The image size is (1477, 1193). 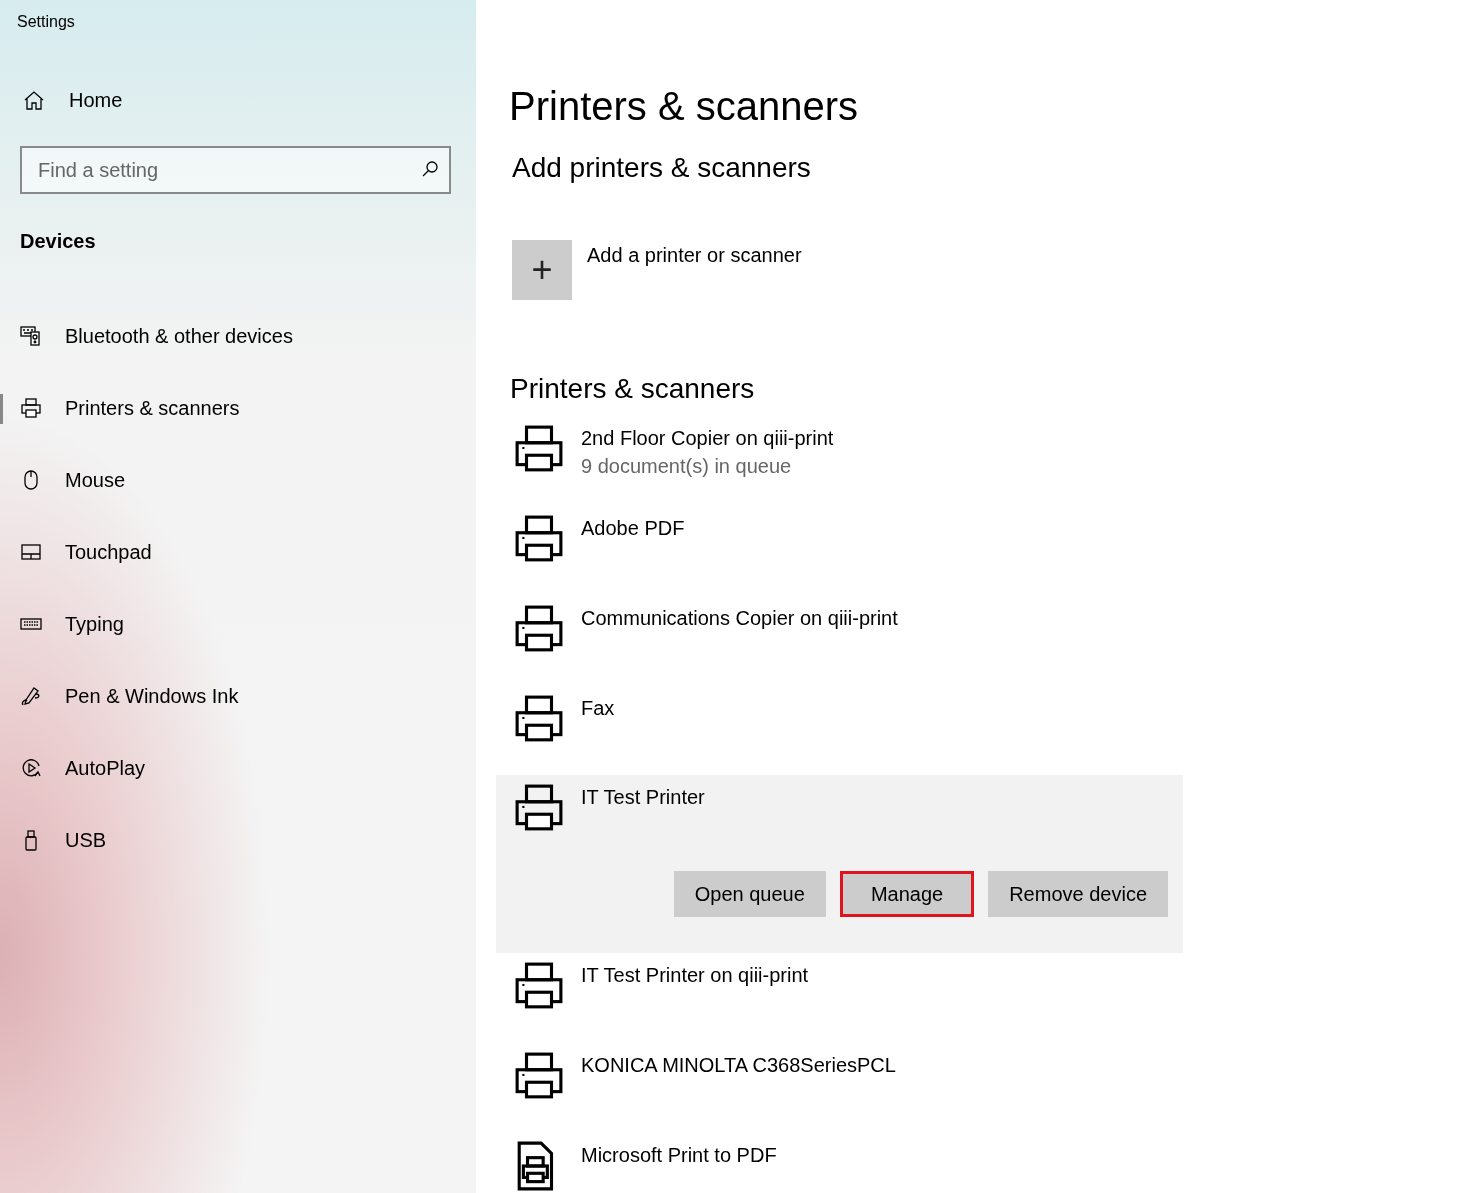 I want to click on section-heading: Devices, so click(x=57, y=241).